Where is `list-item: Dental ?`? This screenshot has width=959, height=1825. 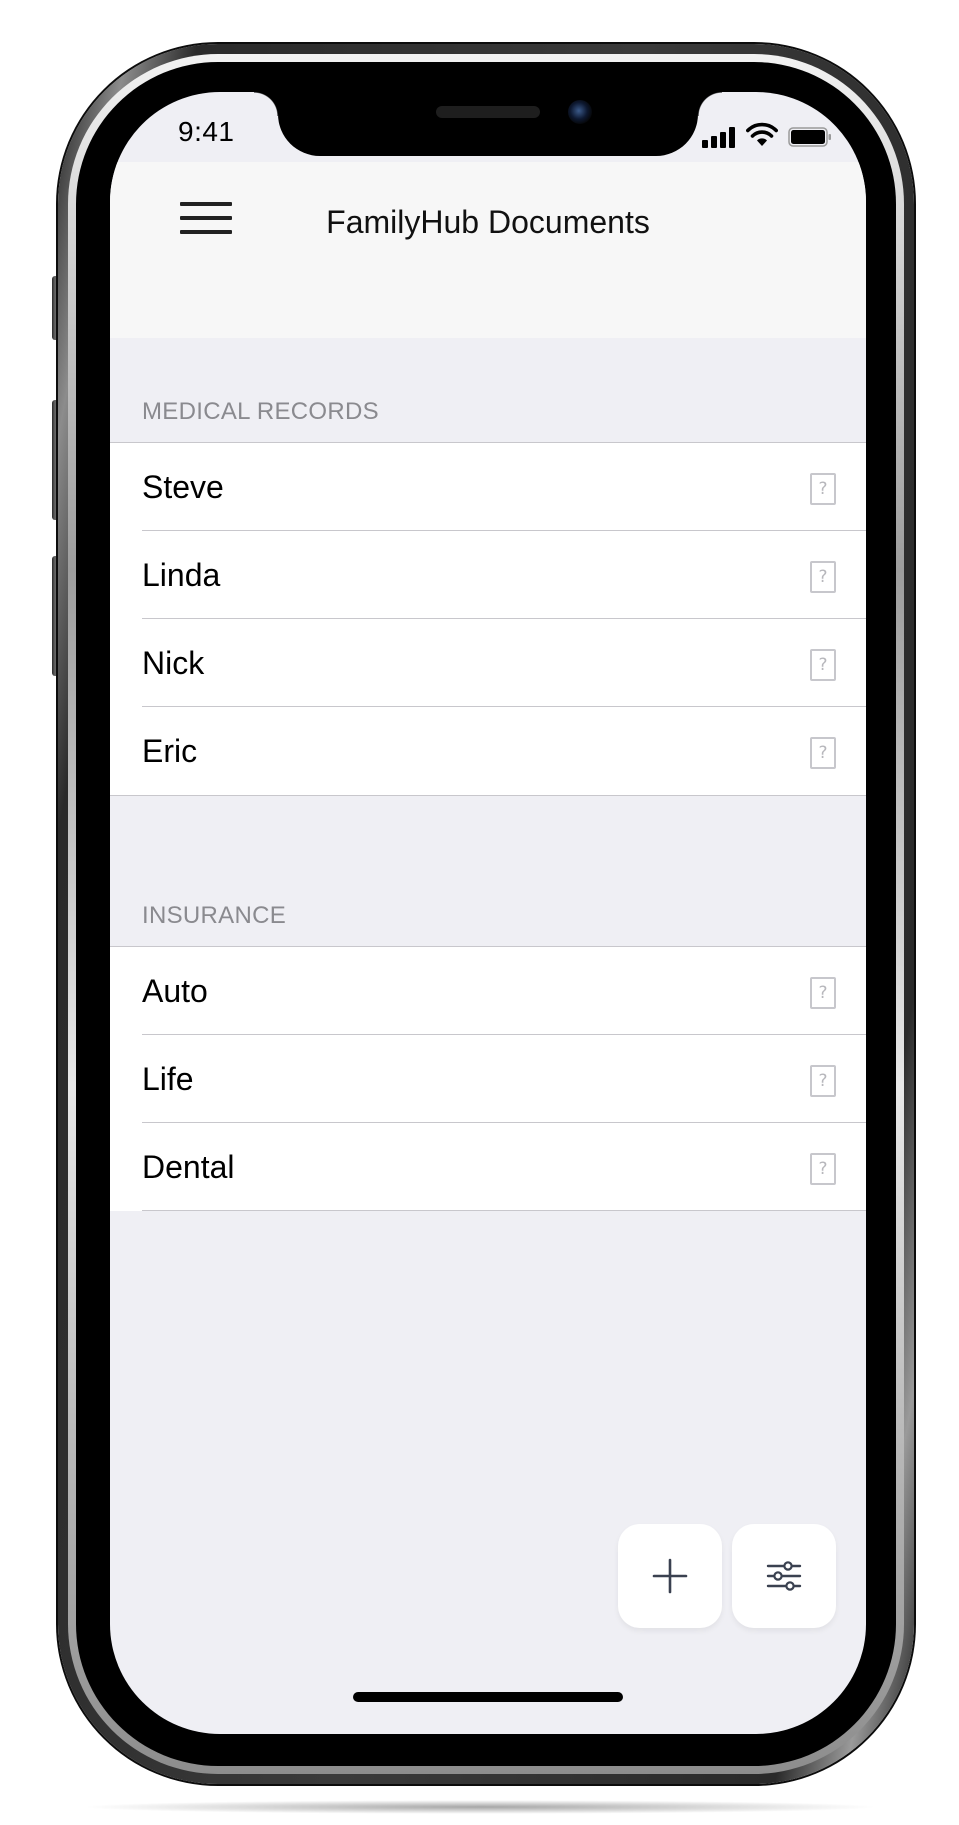
list-item: Dental ? is located at coordinates (488, 1167).